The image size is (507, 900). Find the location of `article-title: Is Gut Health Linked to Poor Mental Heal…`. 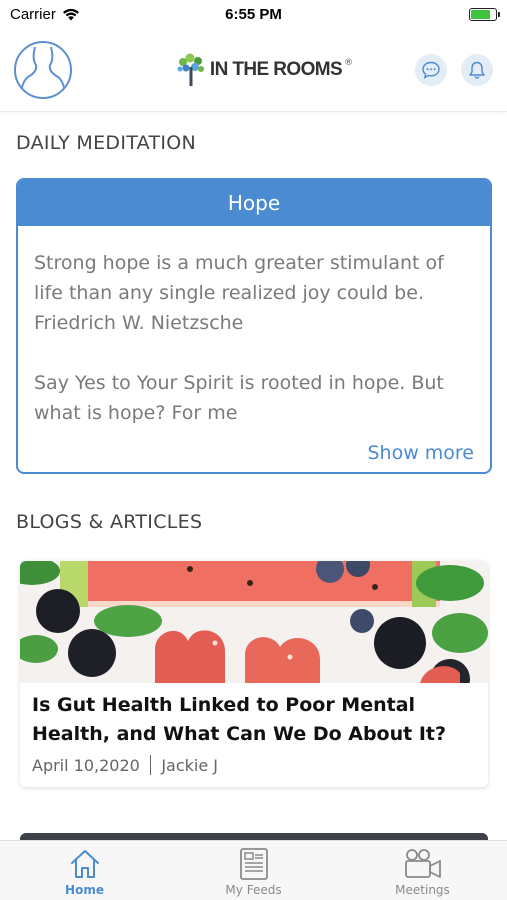

article-title: Is Gut Health Linked to Poor Mental Heal… is located at coordinates (239, 719).